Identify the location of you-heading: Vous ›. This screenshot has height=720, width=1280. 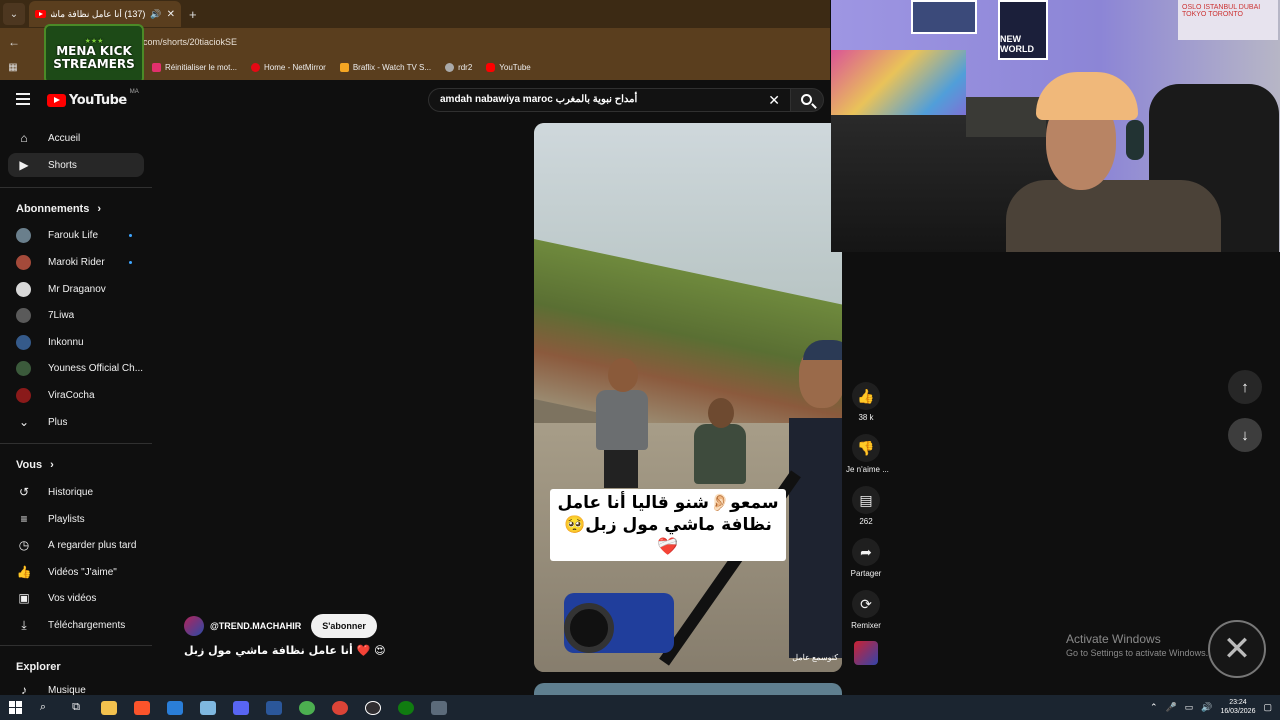
(35, 465).